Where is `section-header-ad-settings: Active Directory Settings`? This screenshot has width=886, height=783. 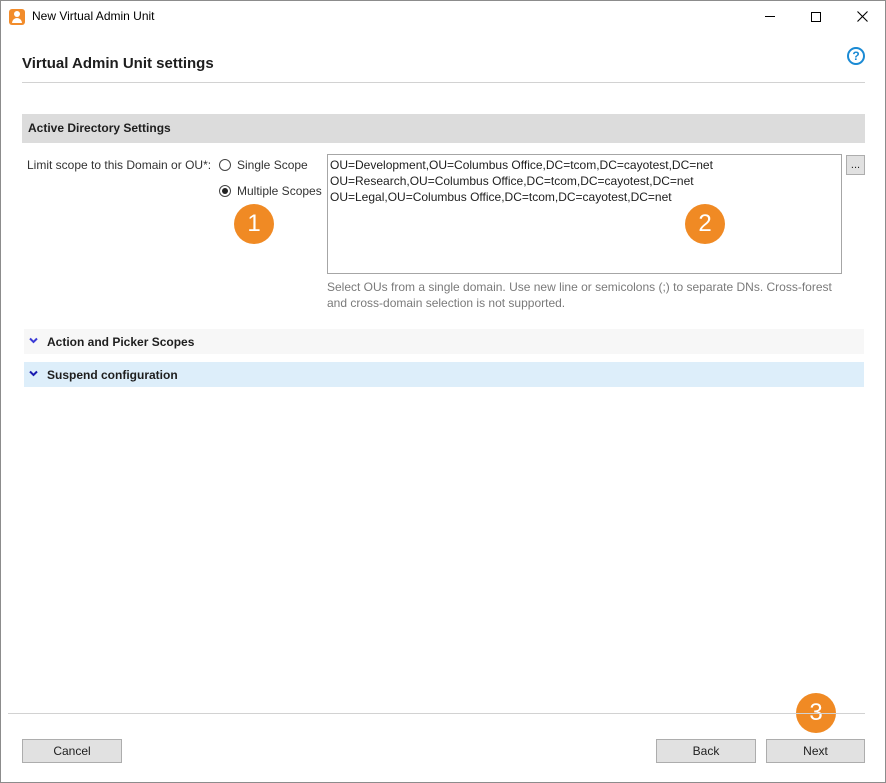
section-header-ad-settings: Active Directory Settings is located at coordinates (443, 128).